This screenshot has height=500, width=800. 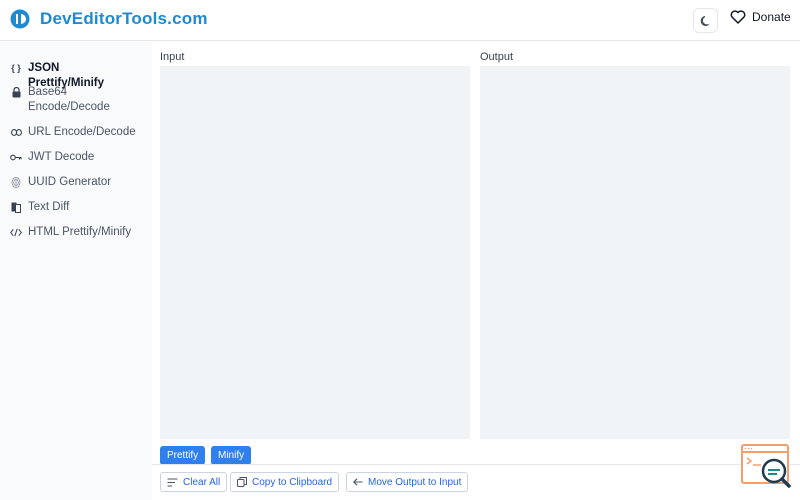 I want to click on move-output-label: Move Output to Input, so click(x=415, y=482).